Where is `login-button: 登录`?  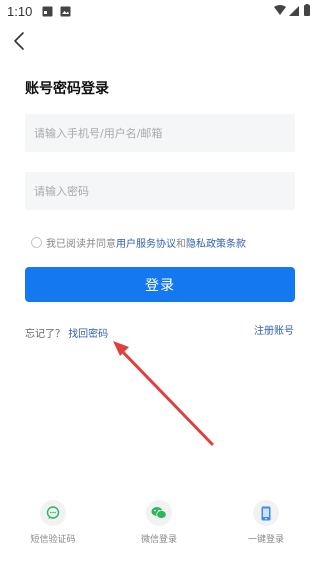
login-button: 登录 is located at coordinates (160, 284).